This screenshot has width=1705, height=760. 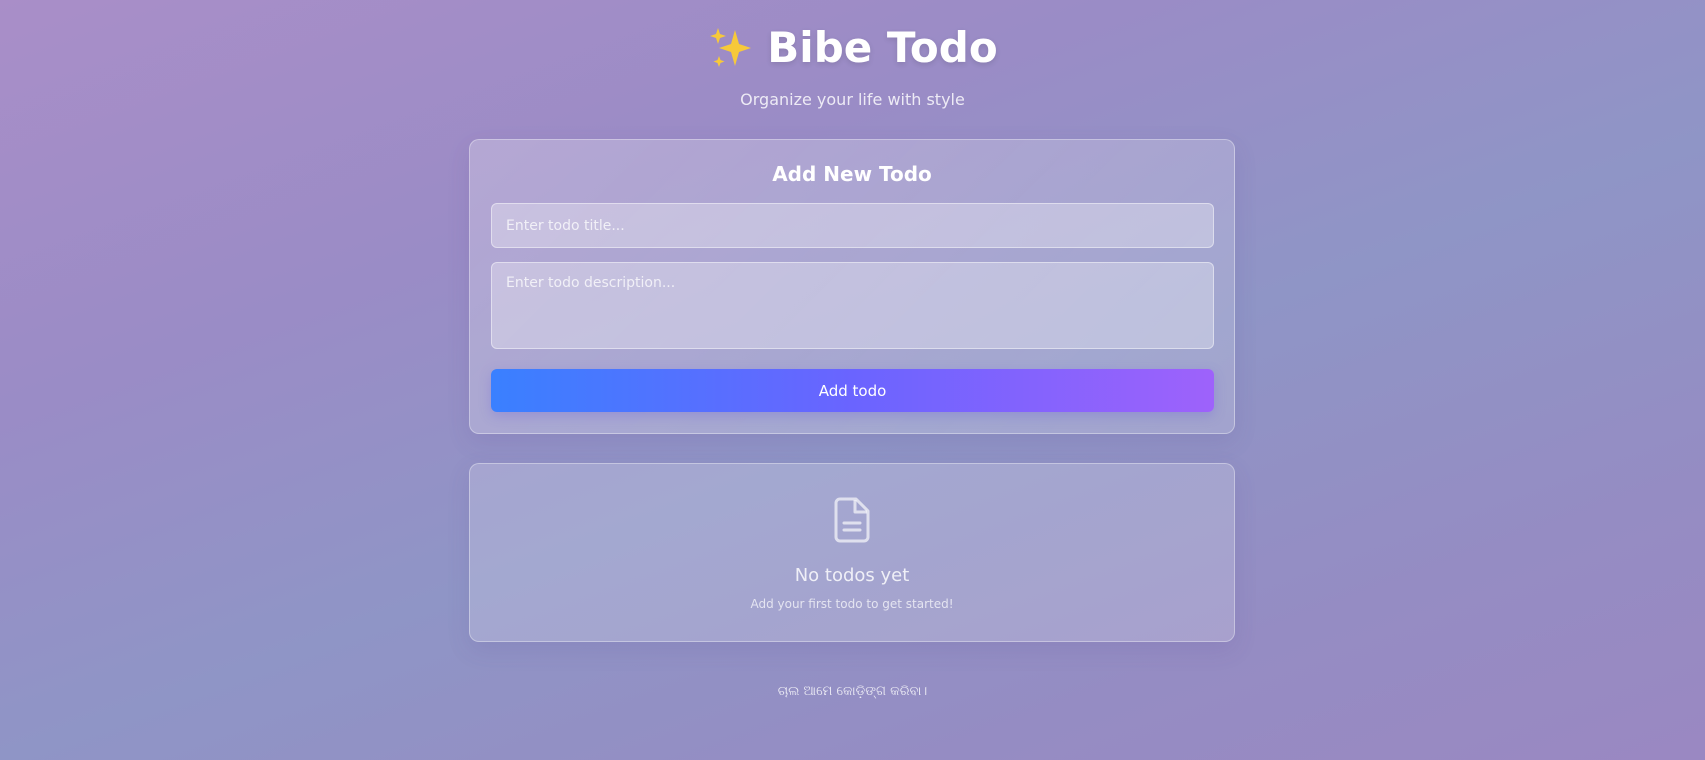 What do you see at coordinates (852, 390) in the screenshot?
I see `add-todo-button: Add todo` at bounding box center [852, 390].